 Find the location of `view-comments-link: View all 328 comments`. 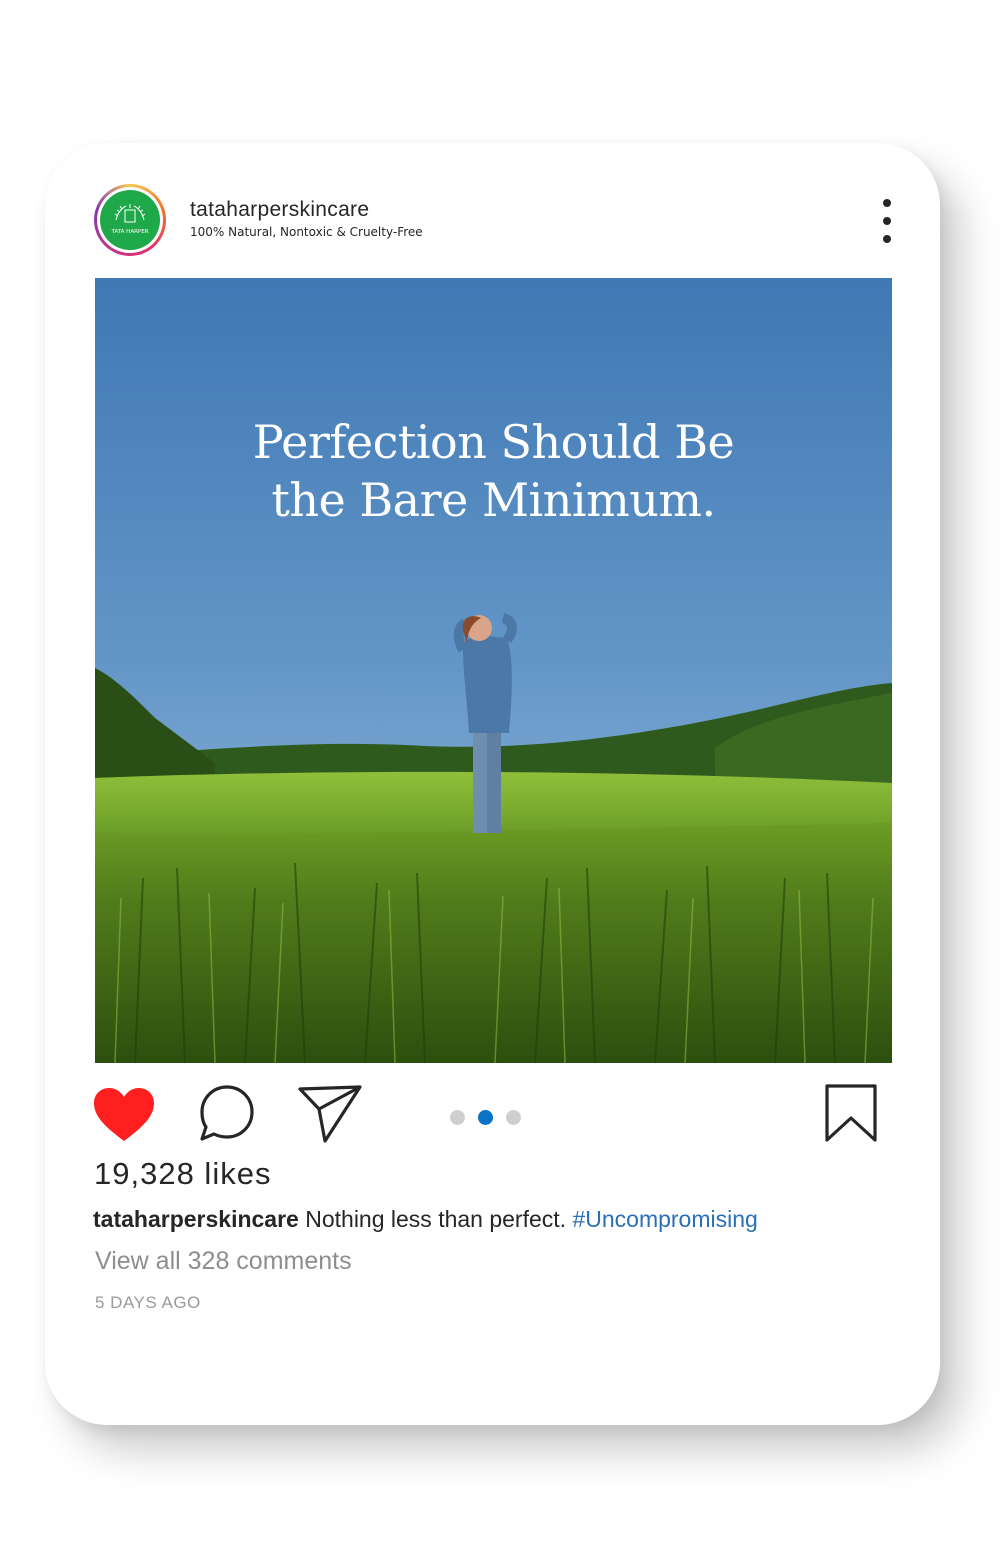

view-comments-link: View all 328 comments is located at coordinates (223, 1261).